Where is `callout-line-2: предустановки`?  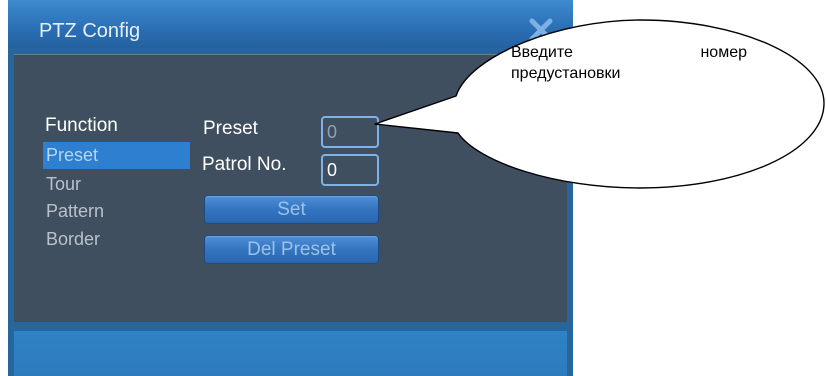 callout-line-2: предустановки is located at coordinates (566, 73).